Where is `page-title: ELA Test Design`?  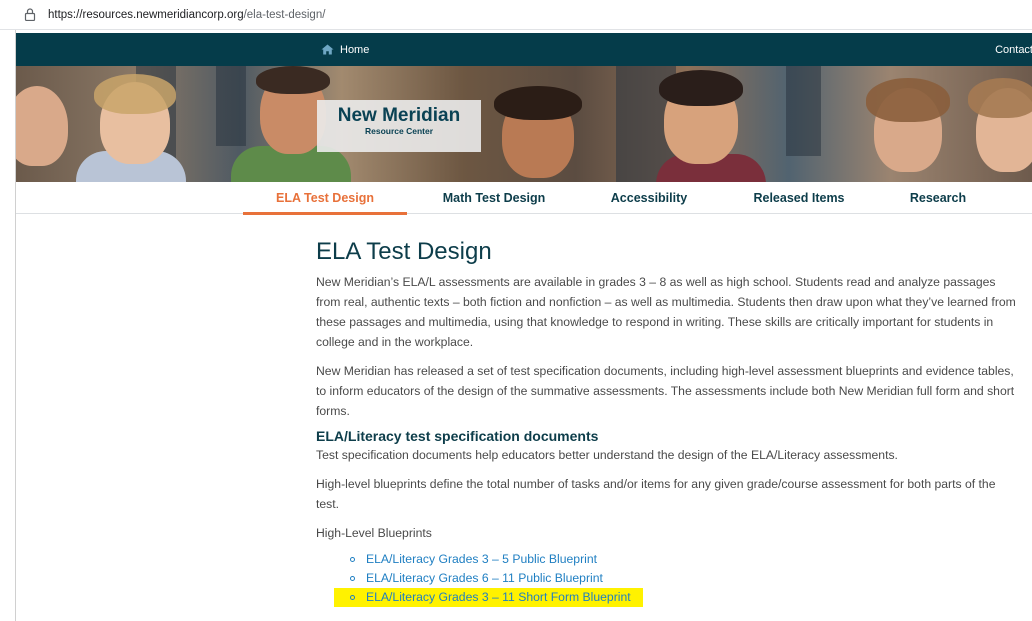 page-title: ELA Test Design is located at coordinates (404, 251).